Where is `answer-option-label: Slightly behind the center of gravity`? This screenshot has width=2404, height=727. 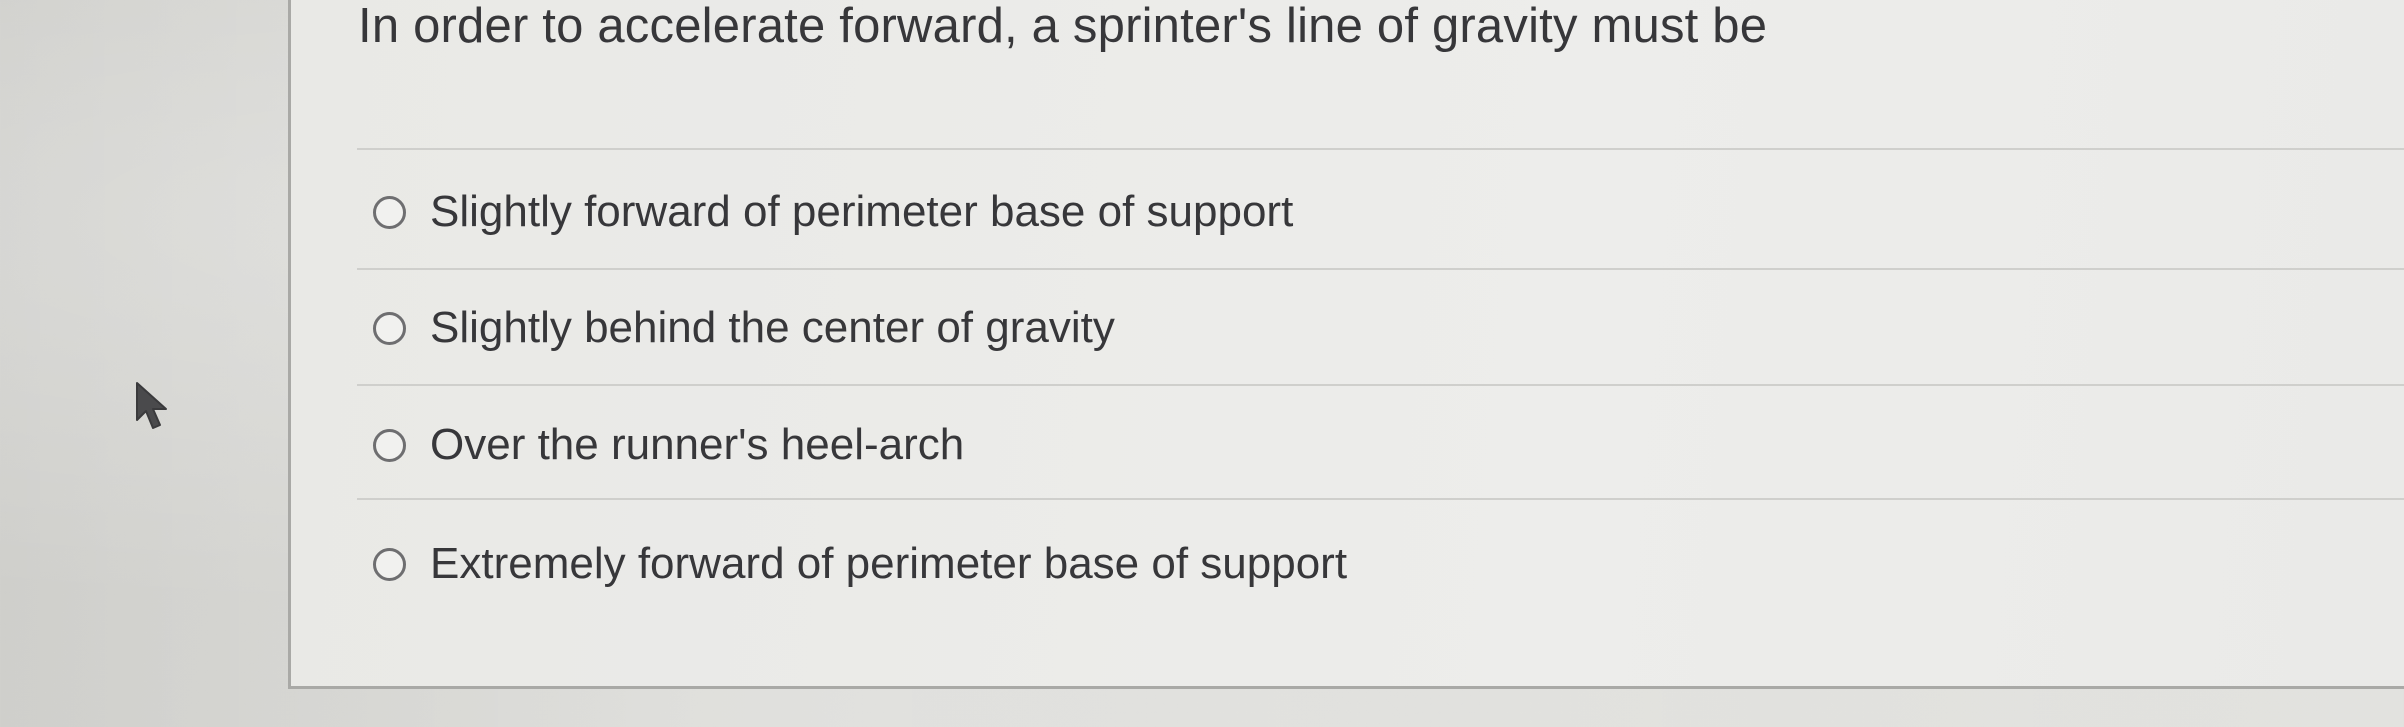
answer-option-label: Slightly behind the center of gravity is located at coordinates (772, 327).